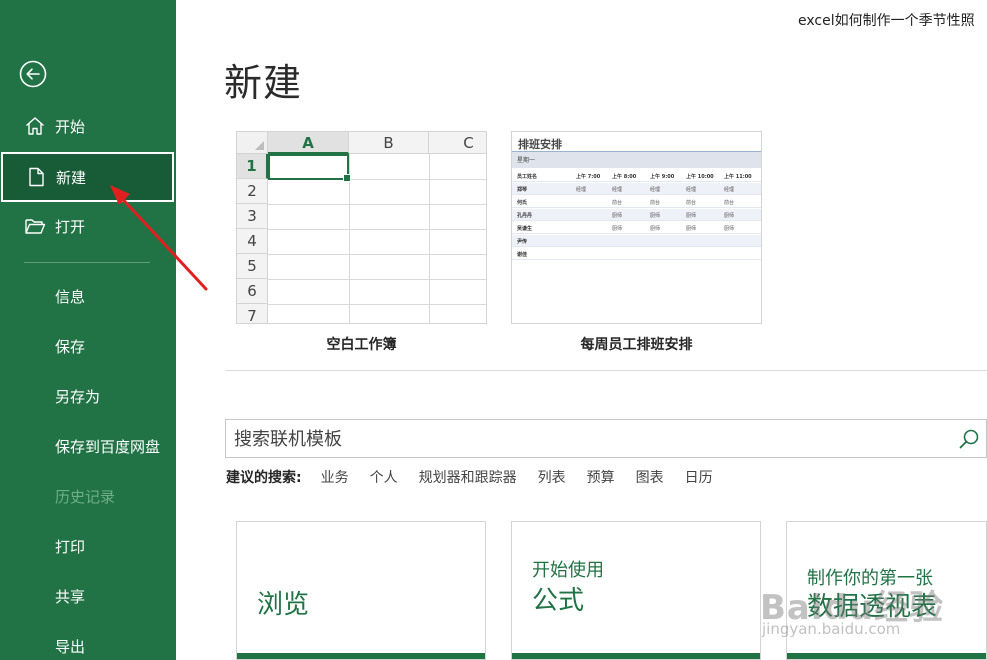 This screenshot has height=660, width=987. I want to click on schedule-cell: 员工姓名, so click(527, 177).